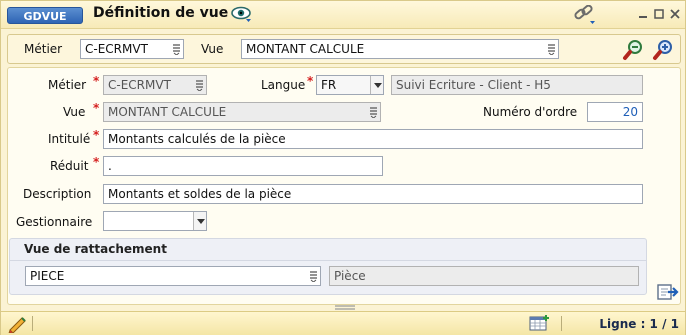 Image resolution: width=686 pixels, height=335 pixels. Describe the element at coordinates (155, 221) in the screenshot. I see `gestionnaire-select` at that location.